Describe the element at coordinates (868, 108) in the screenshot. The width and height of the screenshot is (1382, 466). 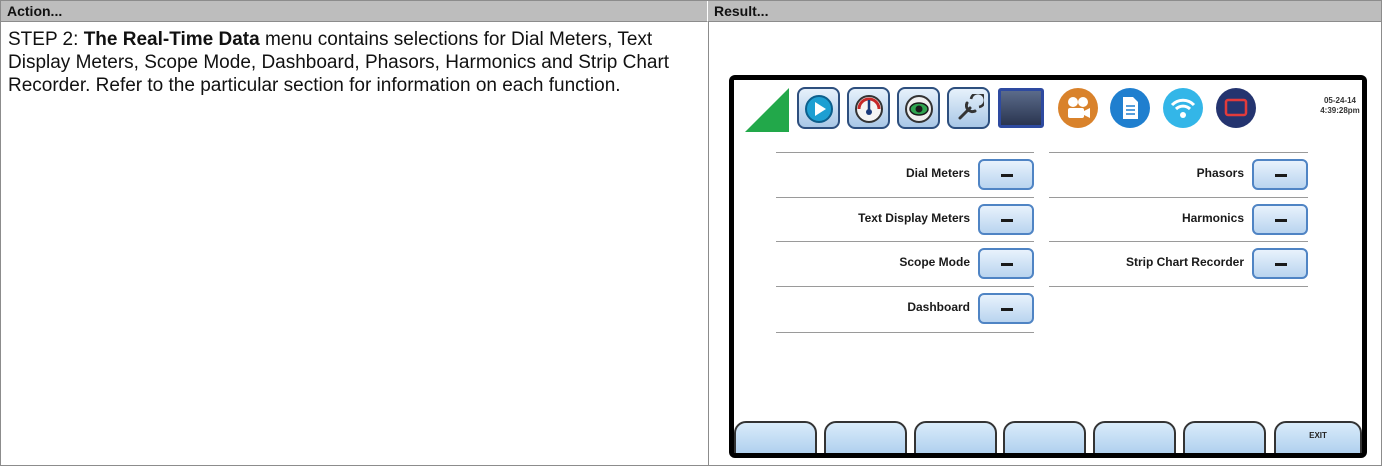
I see `meter-gauge-icon` at that location.